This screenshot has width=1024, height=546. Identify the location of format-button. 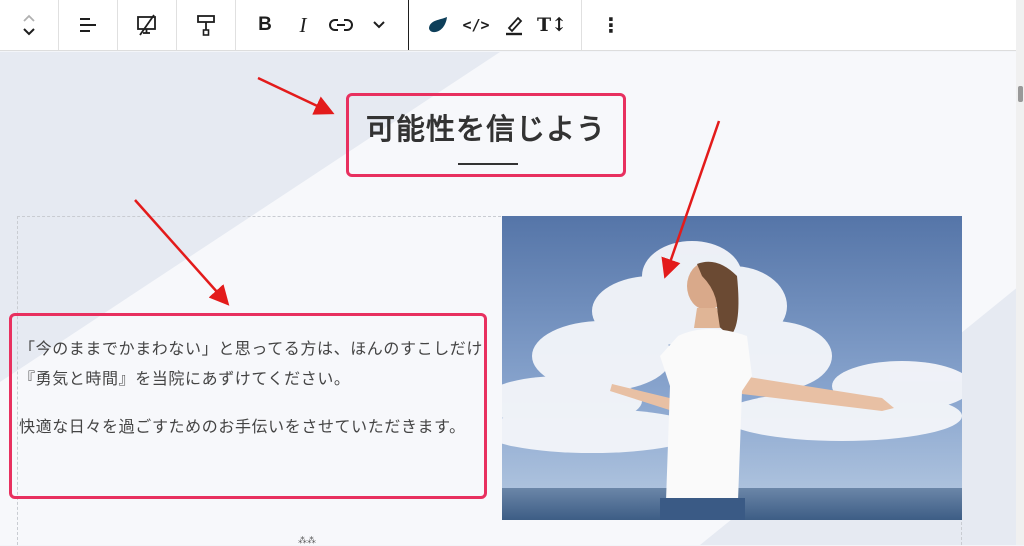
(206, 25).